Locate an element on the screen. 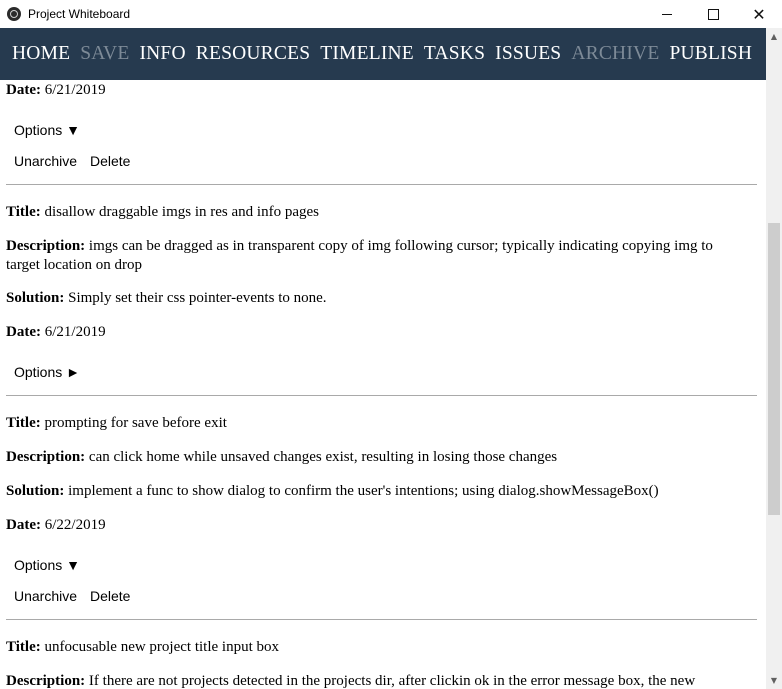 This screenshot has width=782, height=689. window-title: Project Whiteboard is located at coordinates (79, 14).